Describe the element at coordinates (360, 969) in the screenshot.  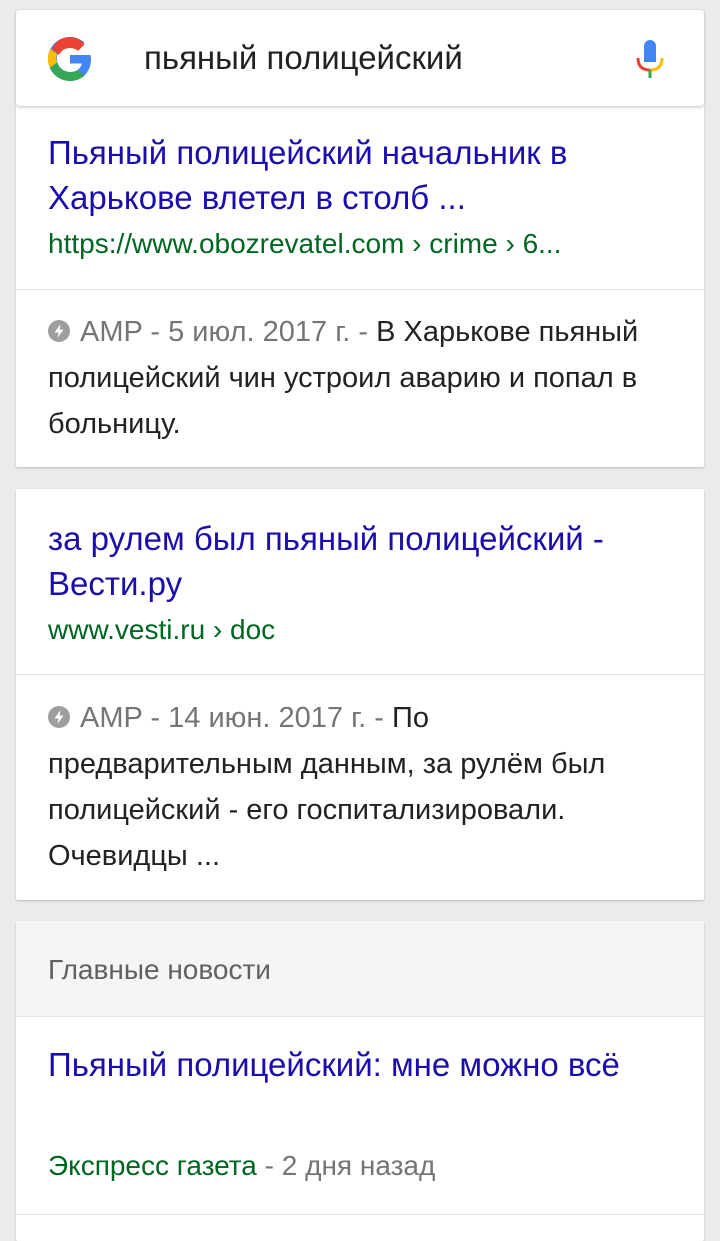
I see `top-stories-header: Главные новости` at that location.